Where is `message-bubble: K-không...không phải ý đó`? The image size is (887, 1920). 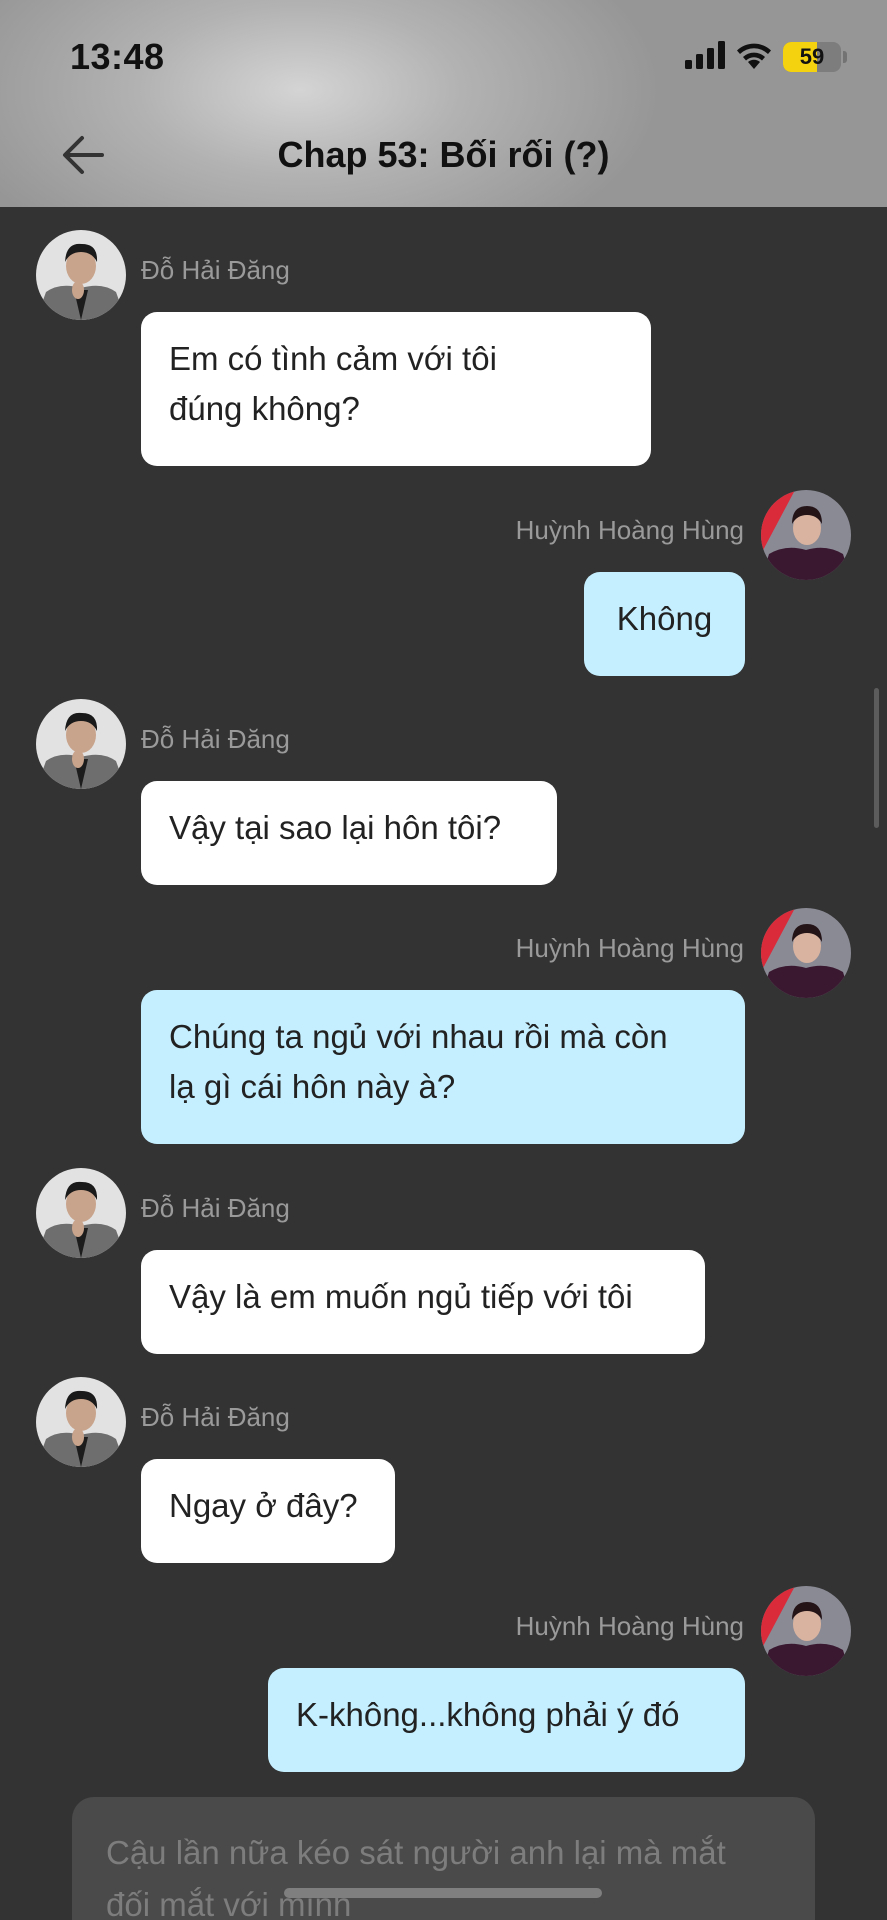 message-bubble: K-không...không phải ý đó is located at coordinates (506, 1720).